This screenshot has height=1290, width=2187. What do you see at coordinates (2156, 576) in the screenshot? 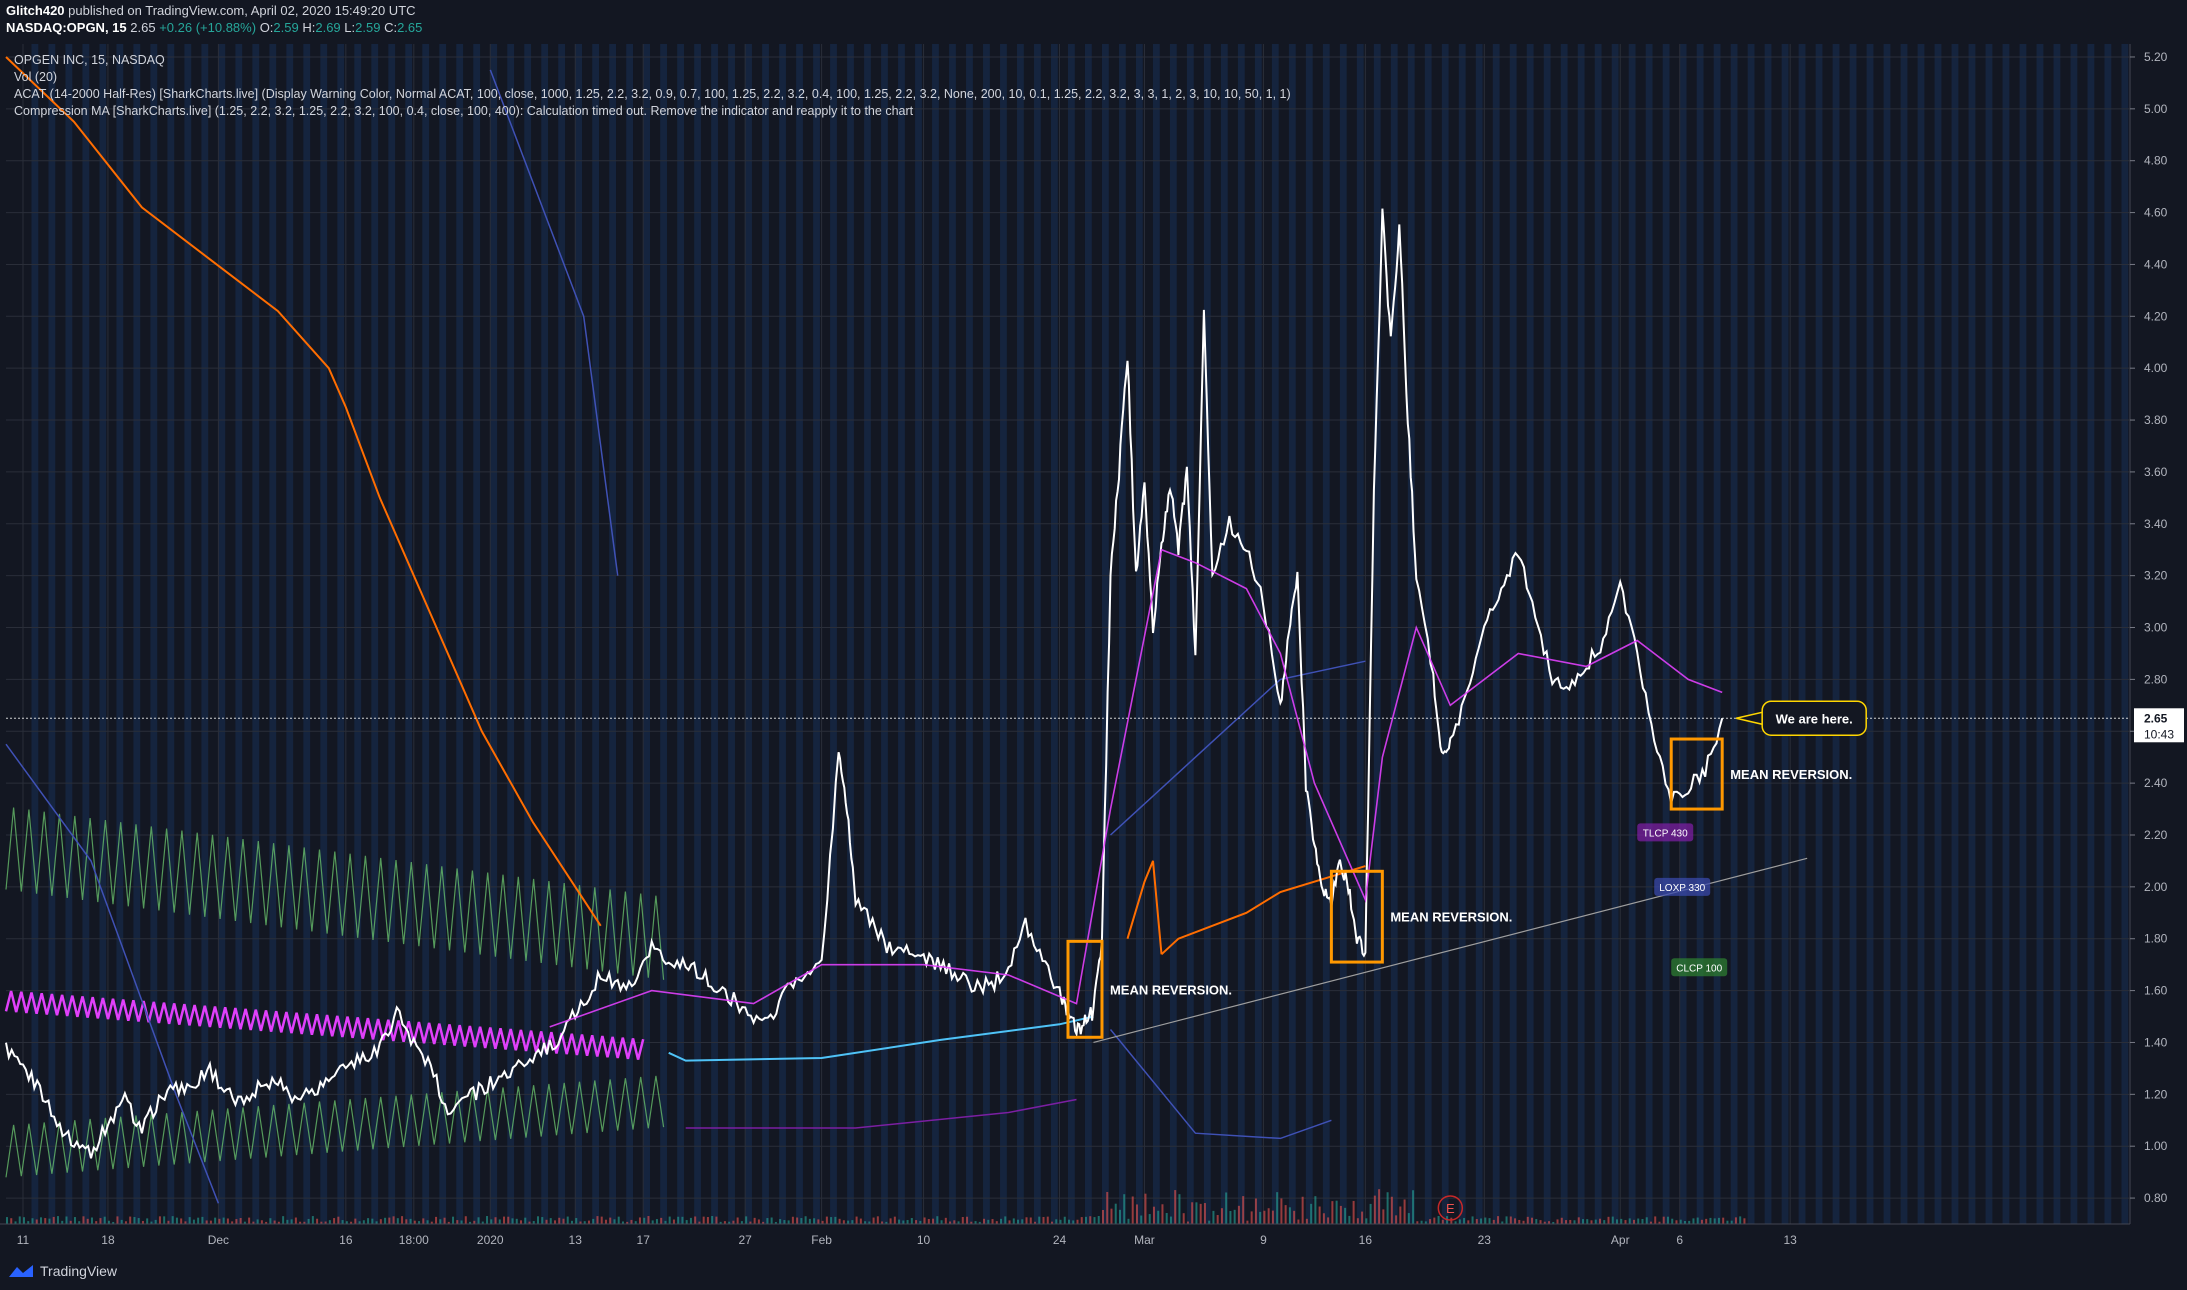
I see `price-tick-label: 3.20` at bounding box center [2156, 576].